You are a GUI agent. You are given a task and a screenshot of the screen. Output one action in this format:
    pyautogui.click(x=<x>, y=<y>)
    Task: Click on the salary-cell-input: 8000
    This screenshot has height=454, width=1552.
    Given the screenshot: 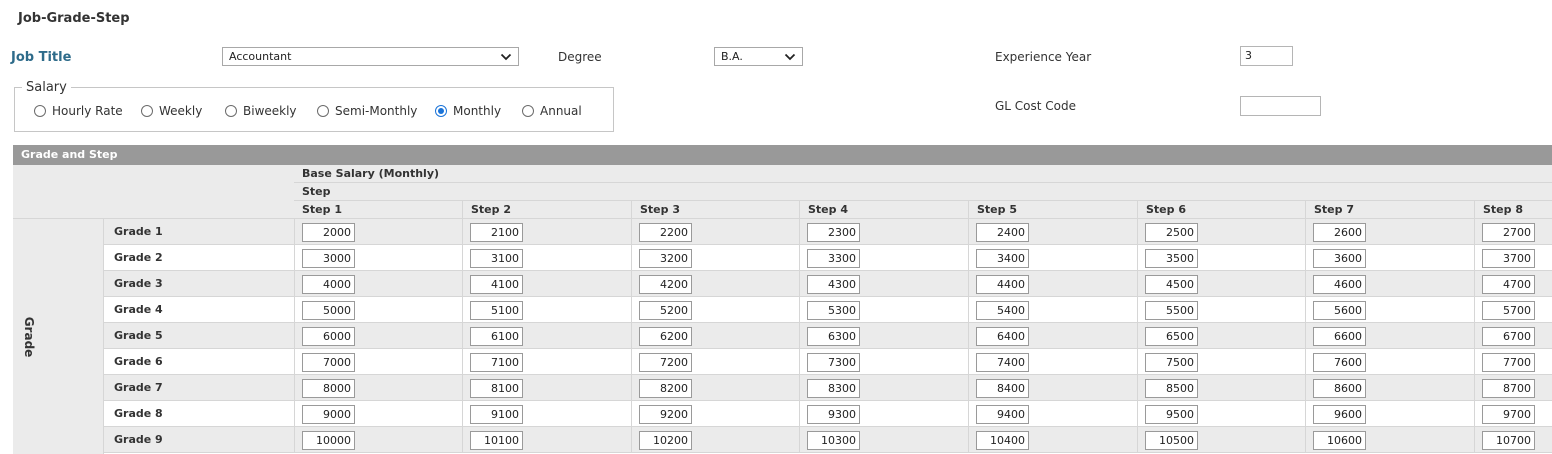 What is the action you would take?
    pyautogui.click(x=328, y=388)
    